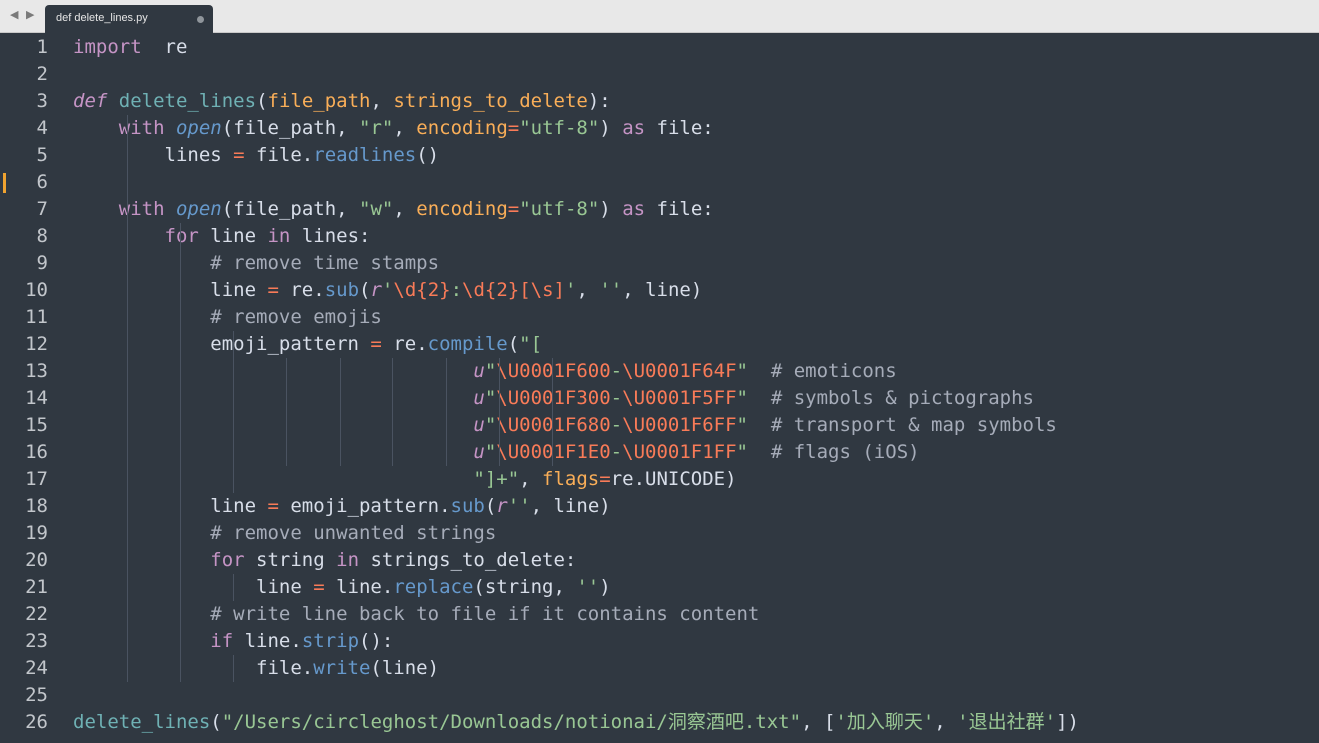 This screenshot has height=743, width=1319. What do you see at coordinates (23, 14) in the screenshot?
I see `tab-nav-arrows-icon: ◀ ▶` at bounding box center [23, 14].